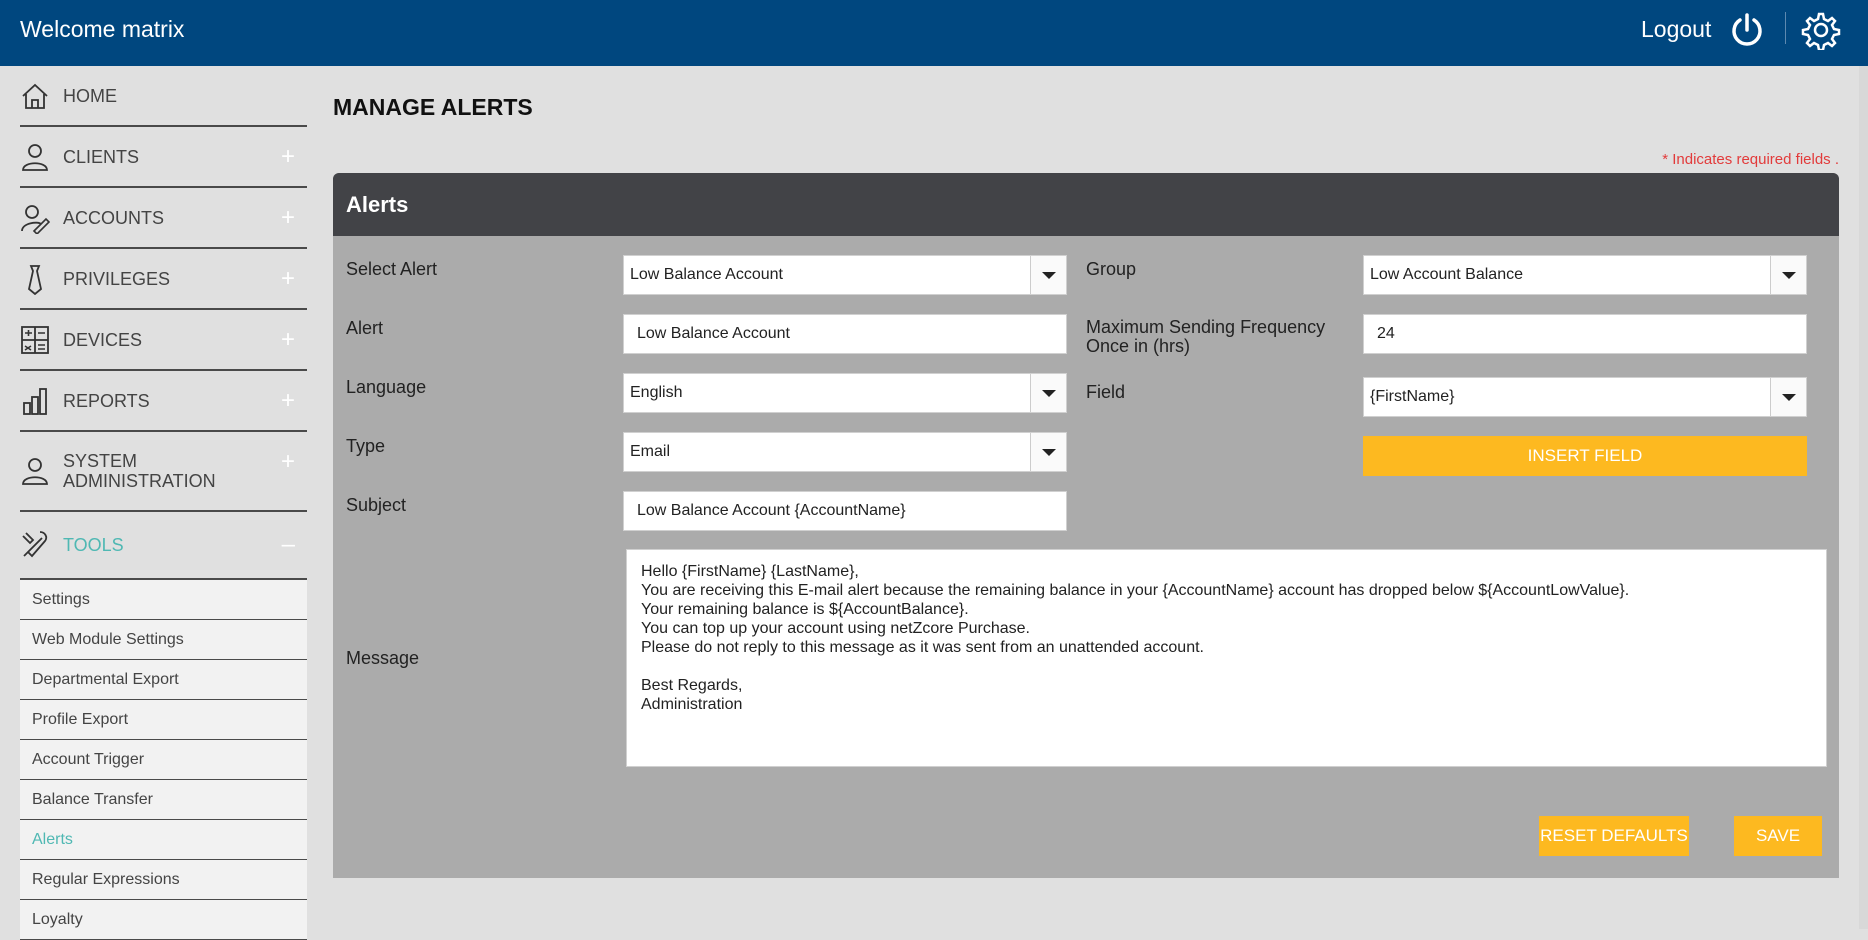 This screenshot has height=940, width=1868. I want to click on user-icon, so click(35, 157).